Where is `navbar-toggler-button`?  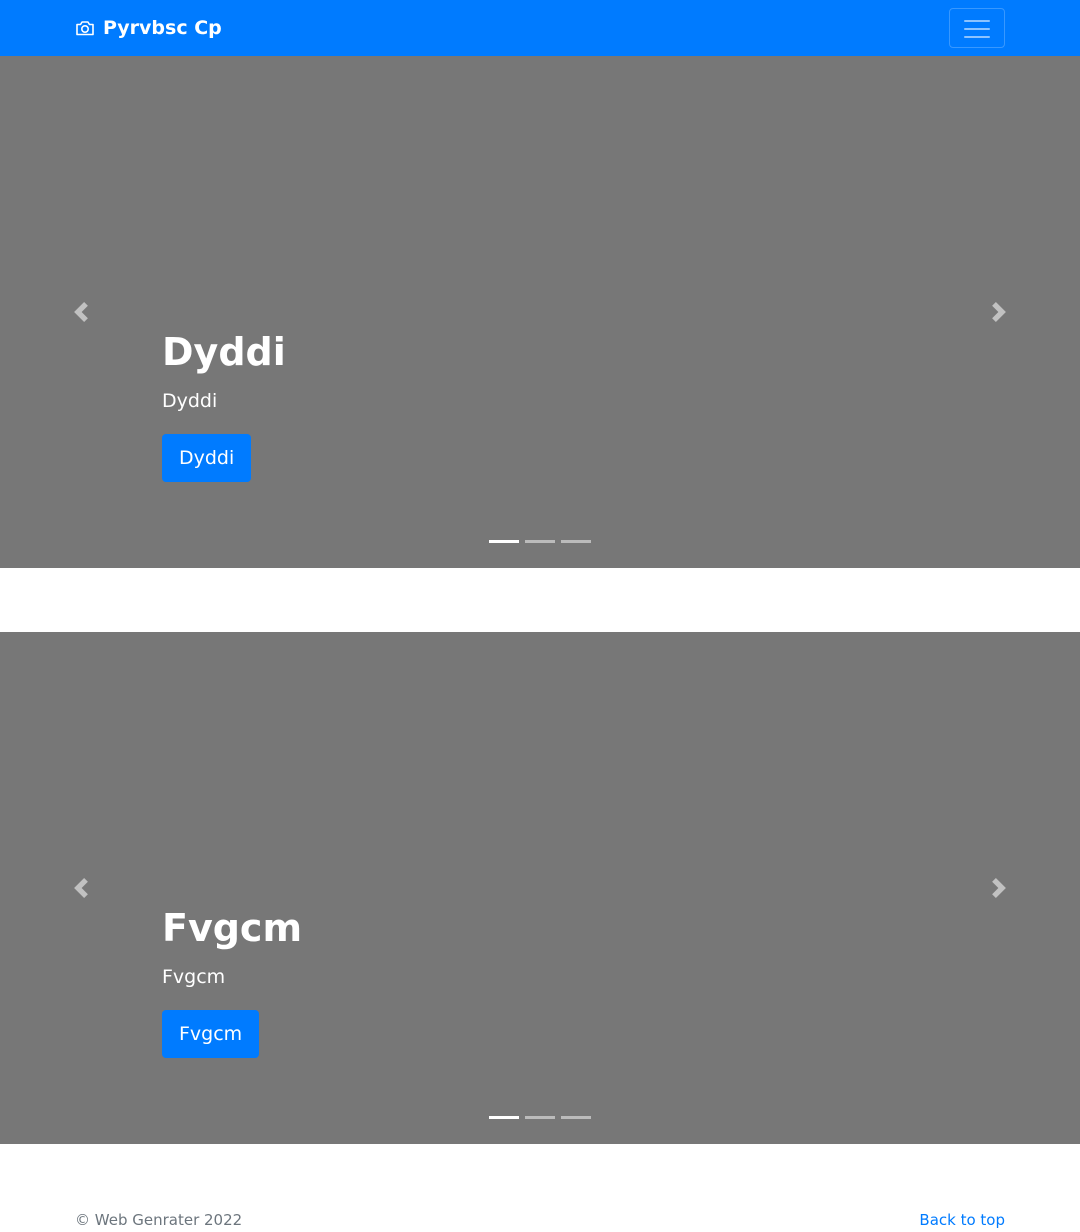 navbar-toggler-button is located at coordinates (977, 28).